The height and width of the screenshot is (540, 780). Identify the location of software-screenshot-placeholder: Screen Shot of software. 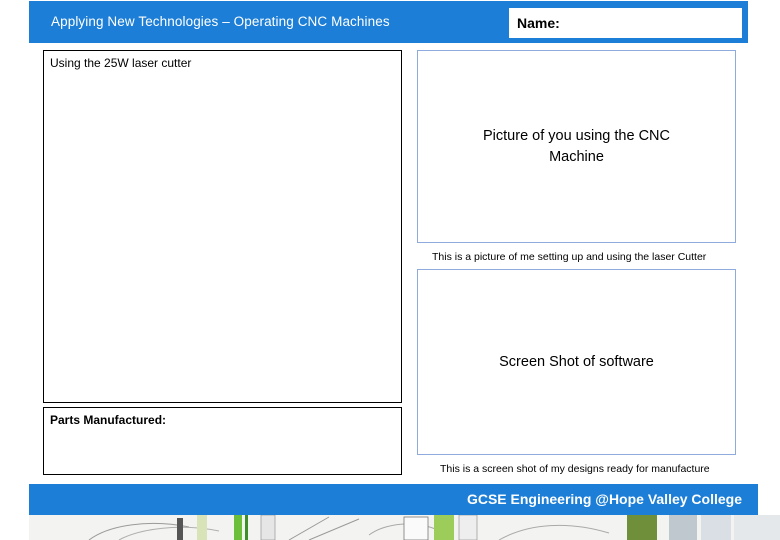
(576, 362).